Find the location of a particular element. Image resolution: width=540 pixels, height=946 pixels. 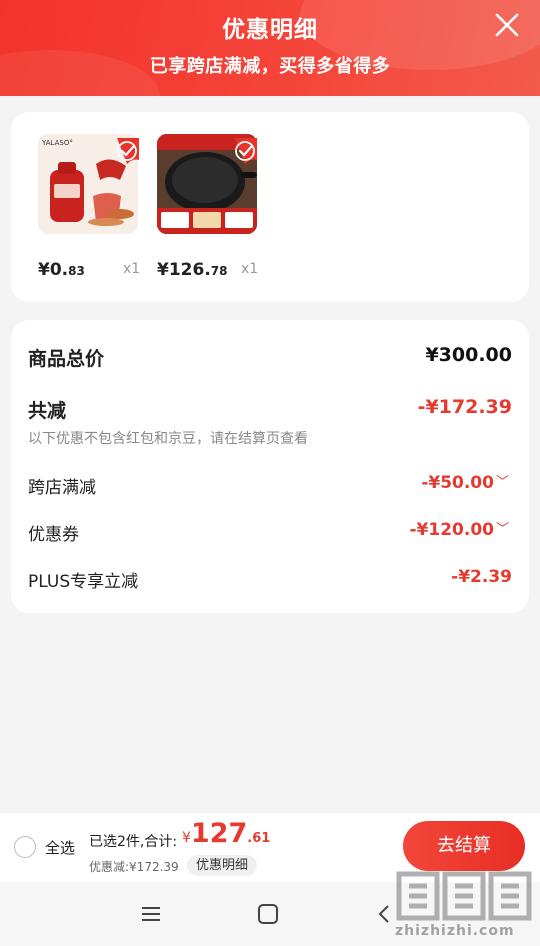

total-price-value: ¥300.00 is located at coordinates (468, 355).